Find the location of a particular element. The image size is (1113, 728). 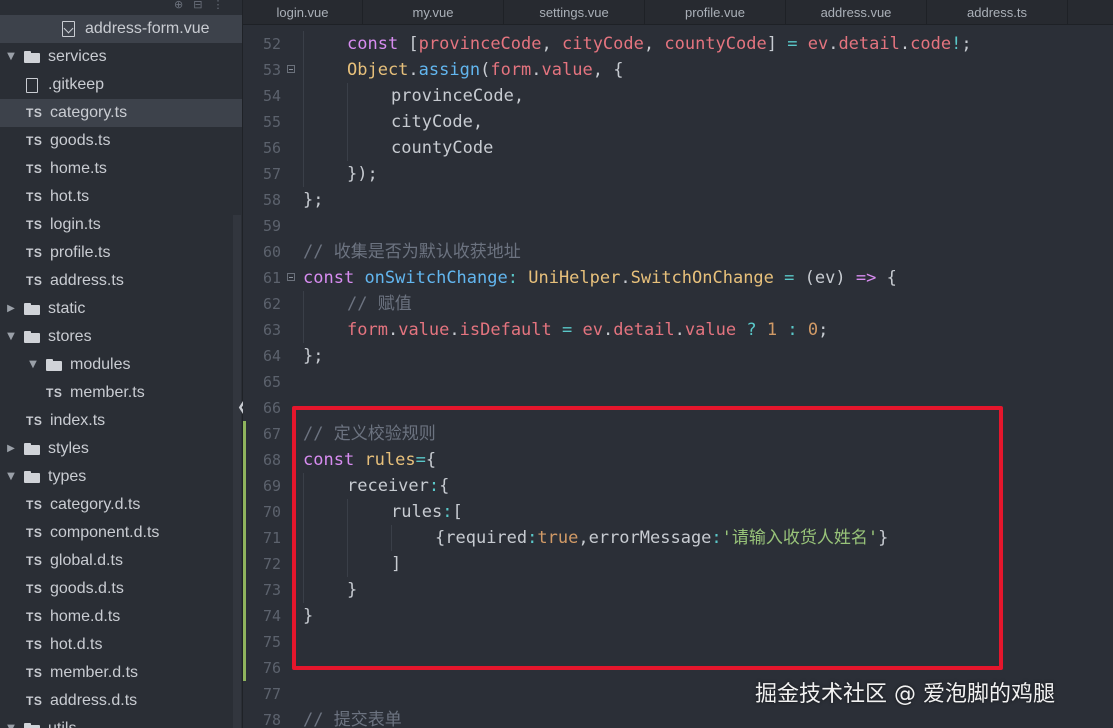

code-line: 55 cityCode, is located at coordinates (678, 122).